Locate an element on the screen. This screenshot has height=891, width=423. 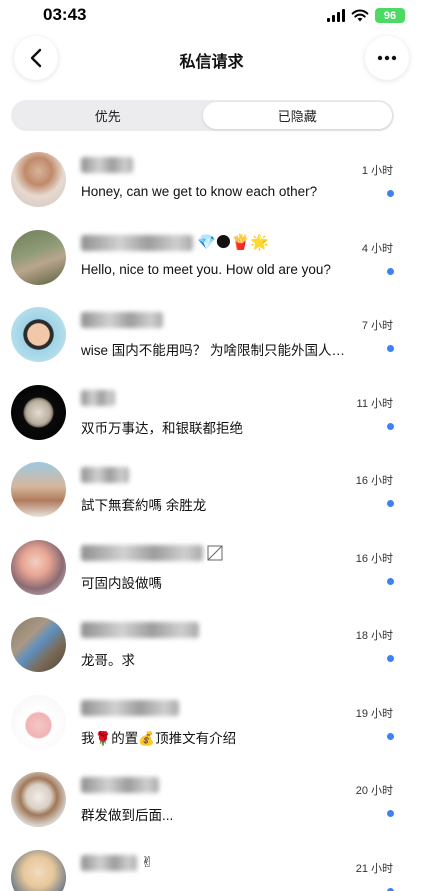
sender-name: ✌ is located at coordinates (117, 863).